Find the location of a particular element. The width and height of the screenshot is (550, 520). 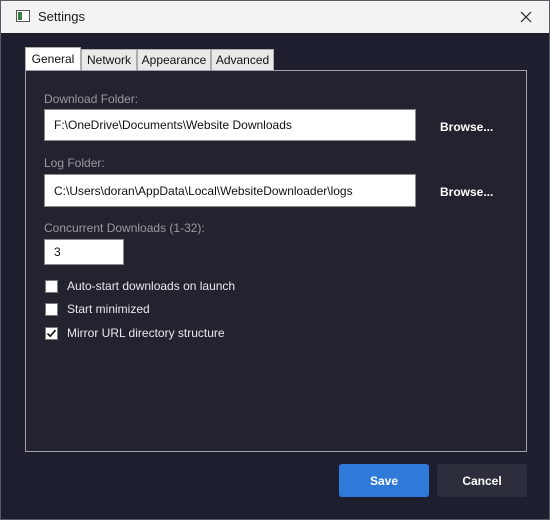

mirror-structure-checkbox is located at coordinates (51, 333).